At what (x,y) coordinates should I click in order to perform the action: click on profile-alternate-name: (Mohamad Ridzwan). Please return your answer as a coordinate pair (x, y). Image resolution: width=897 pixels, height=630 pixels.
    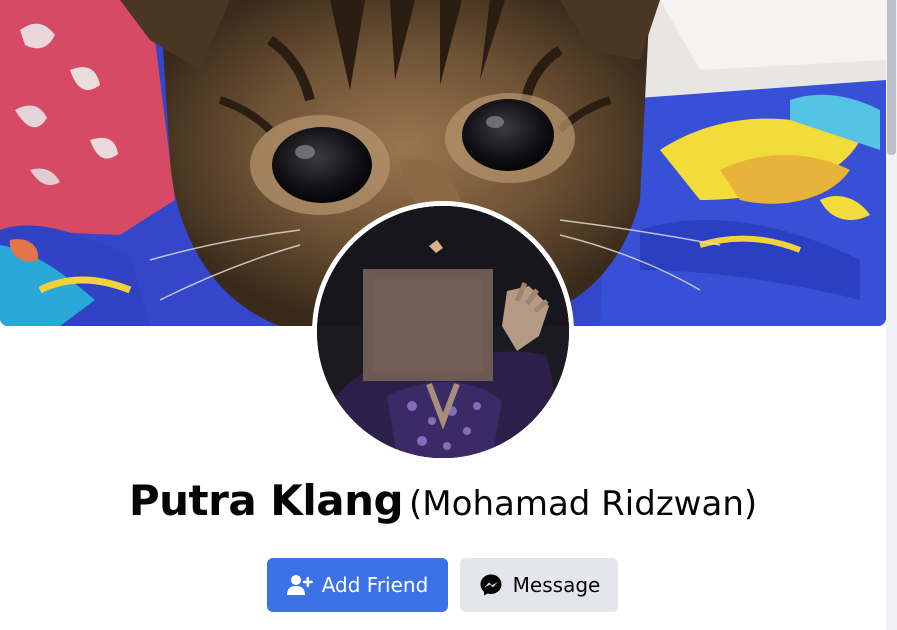
    Looking at the image, I should click on (583, 504).